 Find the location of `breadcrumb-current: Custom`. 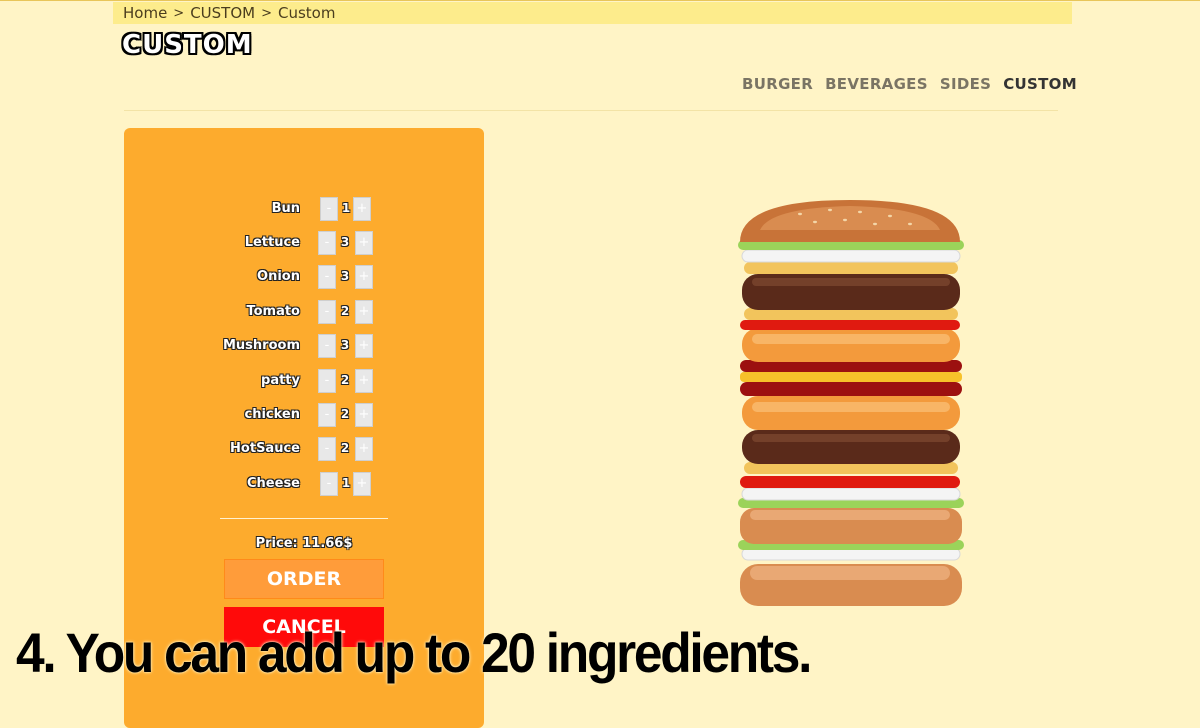

breadcrumb-current: Custom is located at coordinates (307, 13).